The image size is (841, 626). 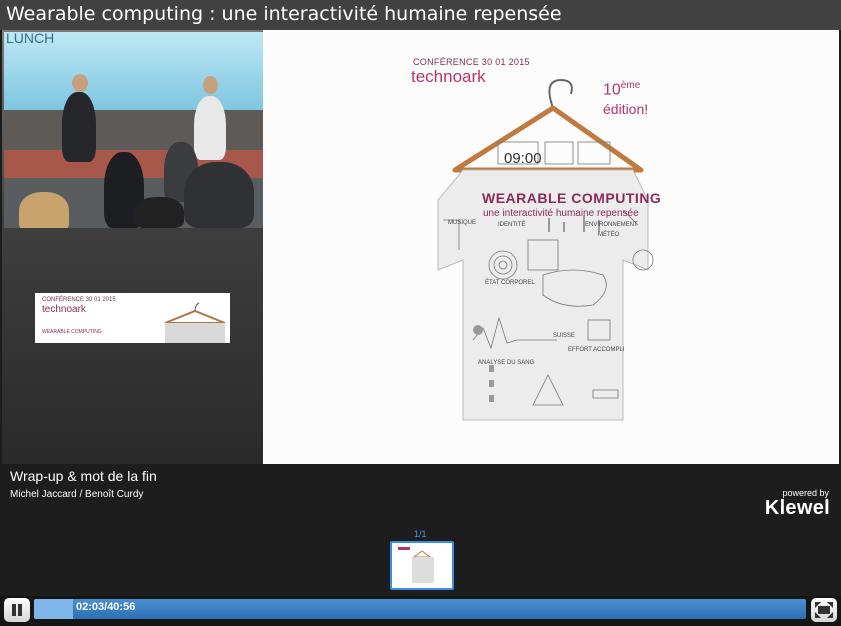 What do you see at coordinates (133, 71) in the screenshot?
I see `projection-screen: LUNCH` at bounding box center [133, 71].